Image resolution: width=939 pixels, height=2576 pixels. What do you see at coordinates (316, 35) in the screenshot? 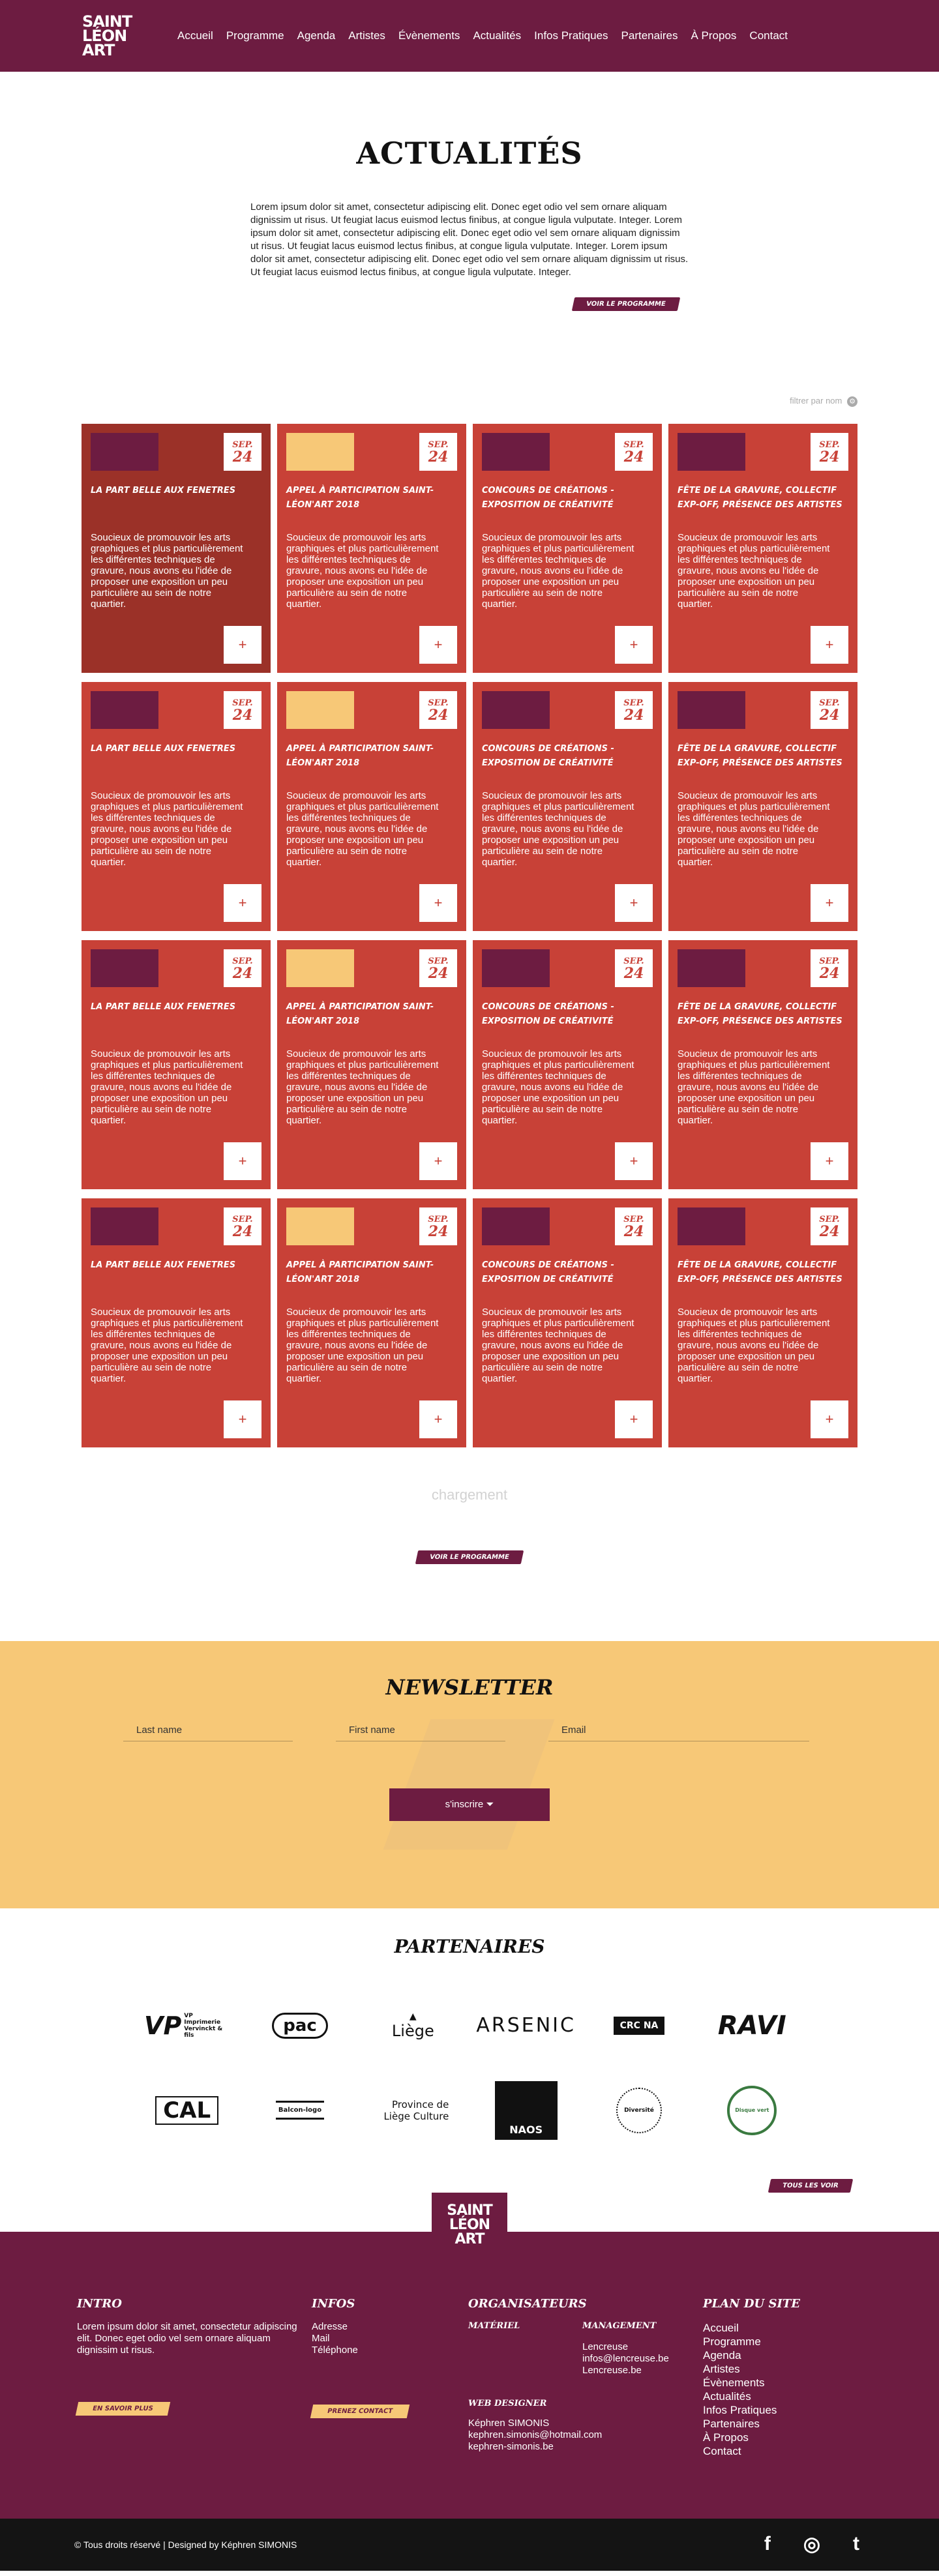
I see `nav-agenda: Agenda` at bounding box center [316, 35].